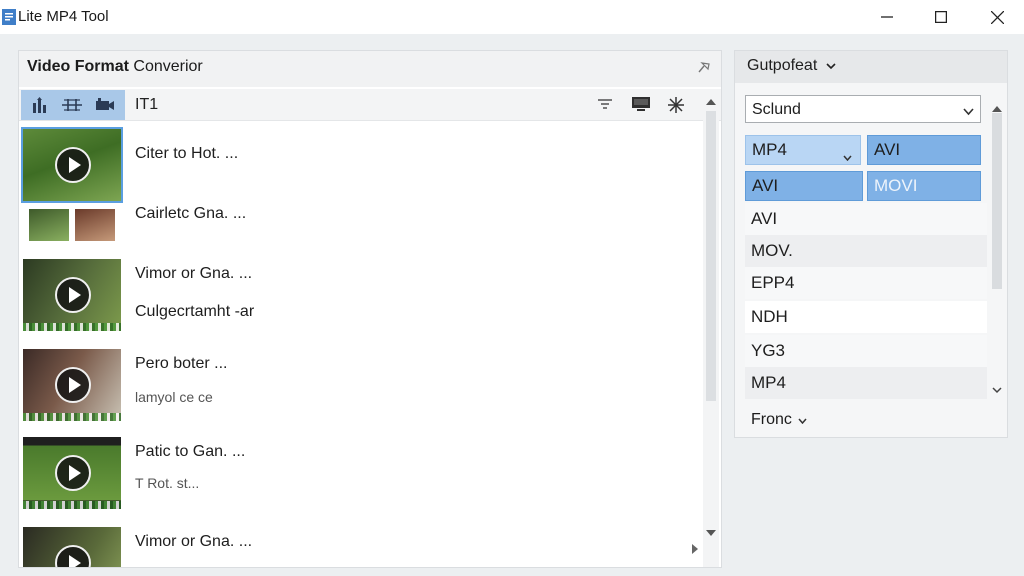  What do you see at coordinates (924, 186) in the screenshot?
I see `format-chip-movi: MOVI` at bounding box center [924, 186].